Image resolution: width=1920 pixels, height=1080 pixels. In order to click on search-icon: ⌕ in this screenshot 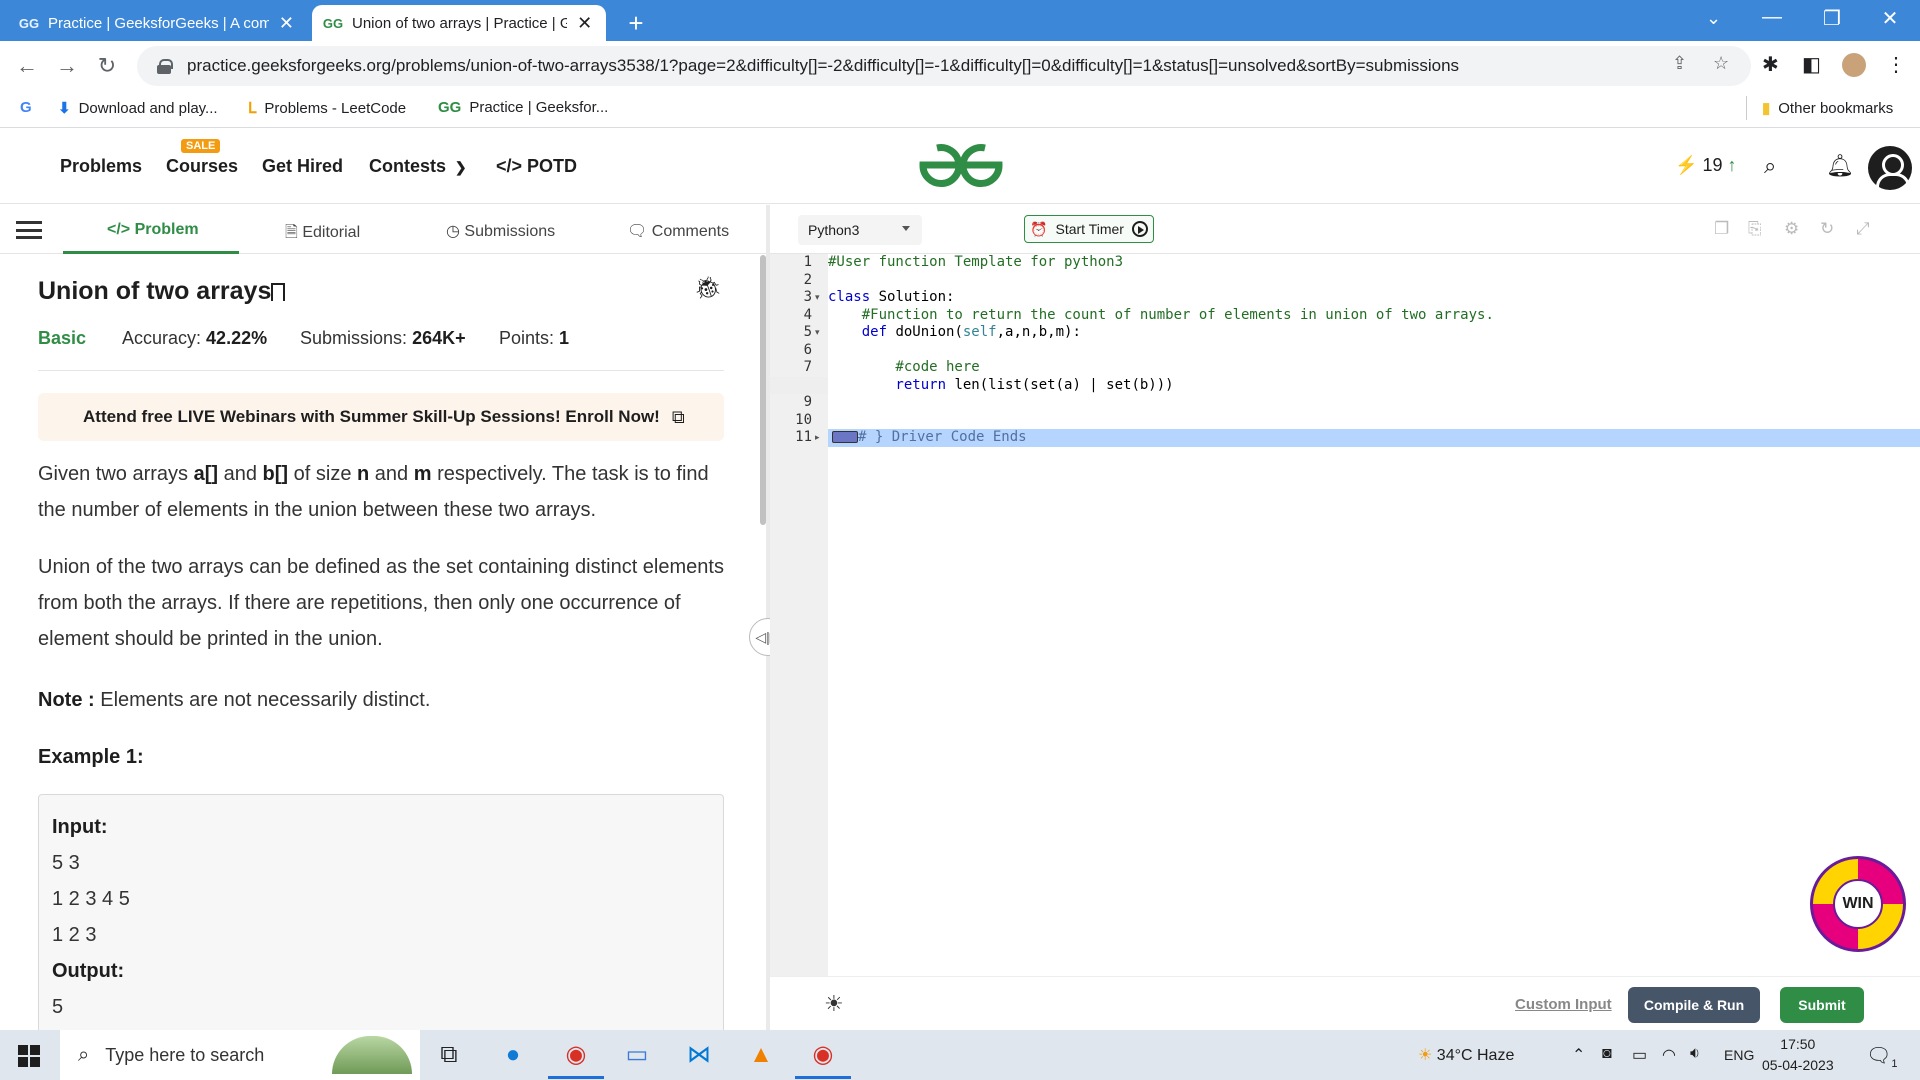, I will do `click(1770, 166)`.